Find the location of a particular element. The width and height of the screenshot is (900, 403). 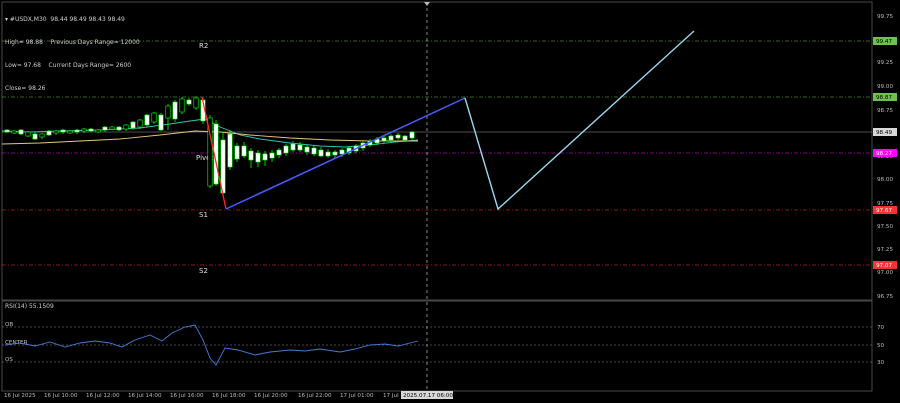

time-tick-label: 16 Jul 16:00 is located at coordinates (187, 396).